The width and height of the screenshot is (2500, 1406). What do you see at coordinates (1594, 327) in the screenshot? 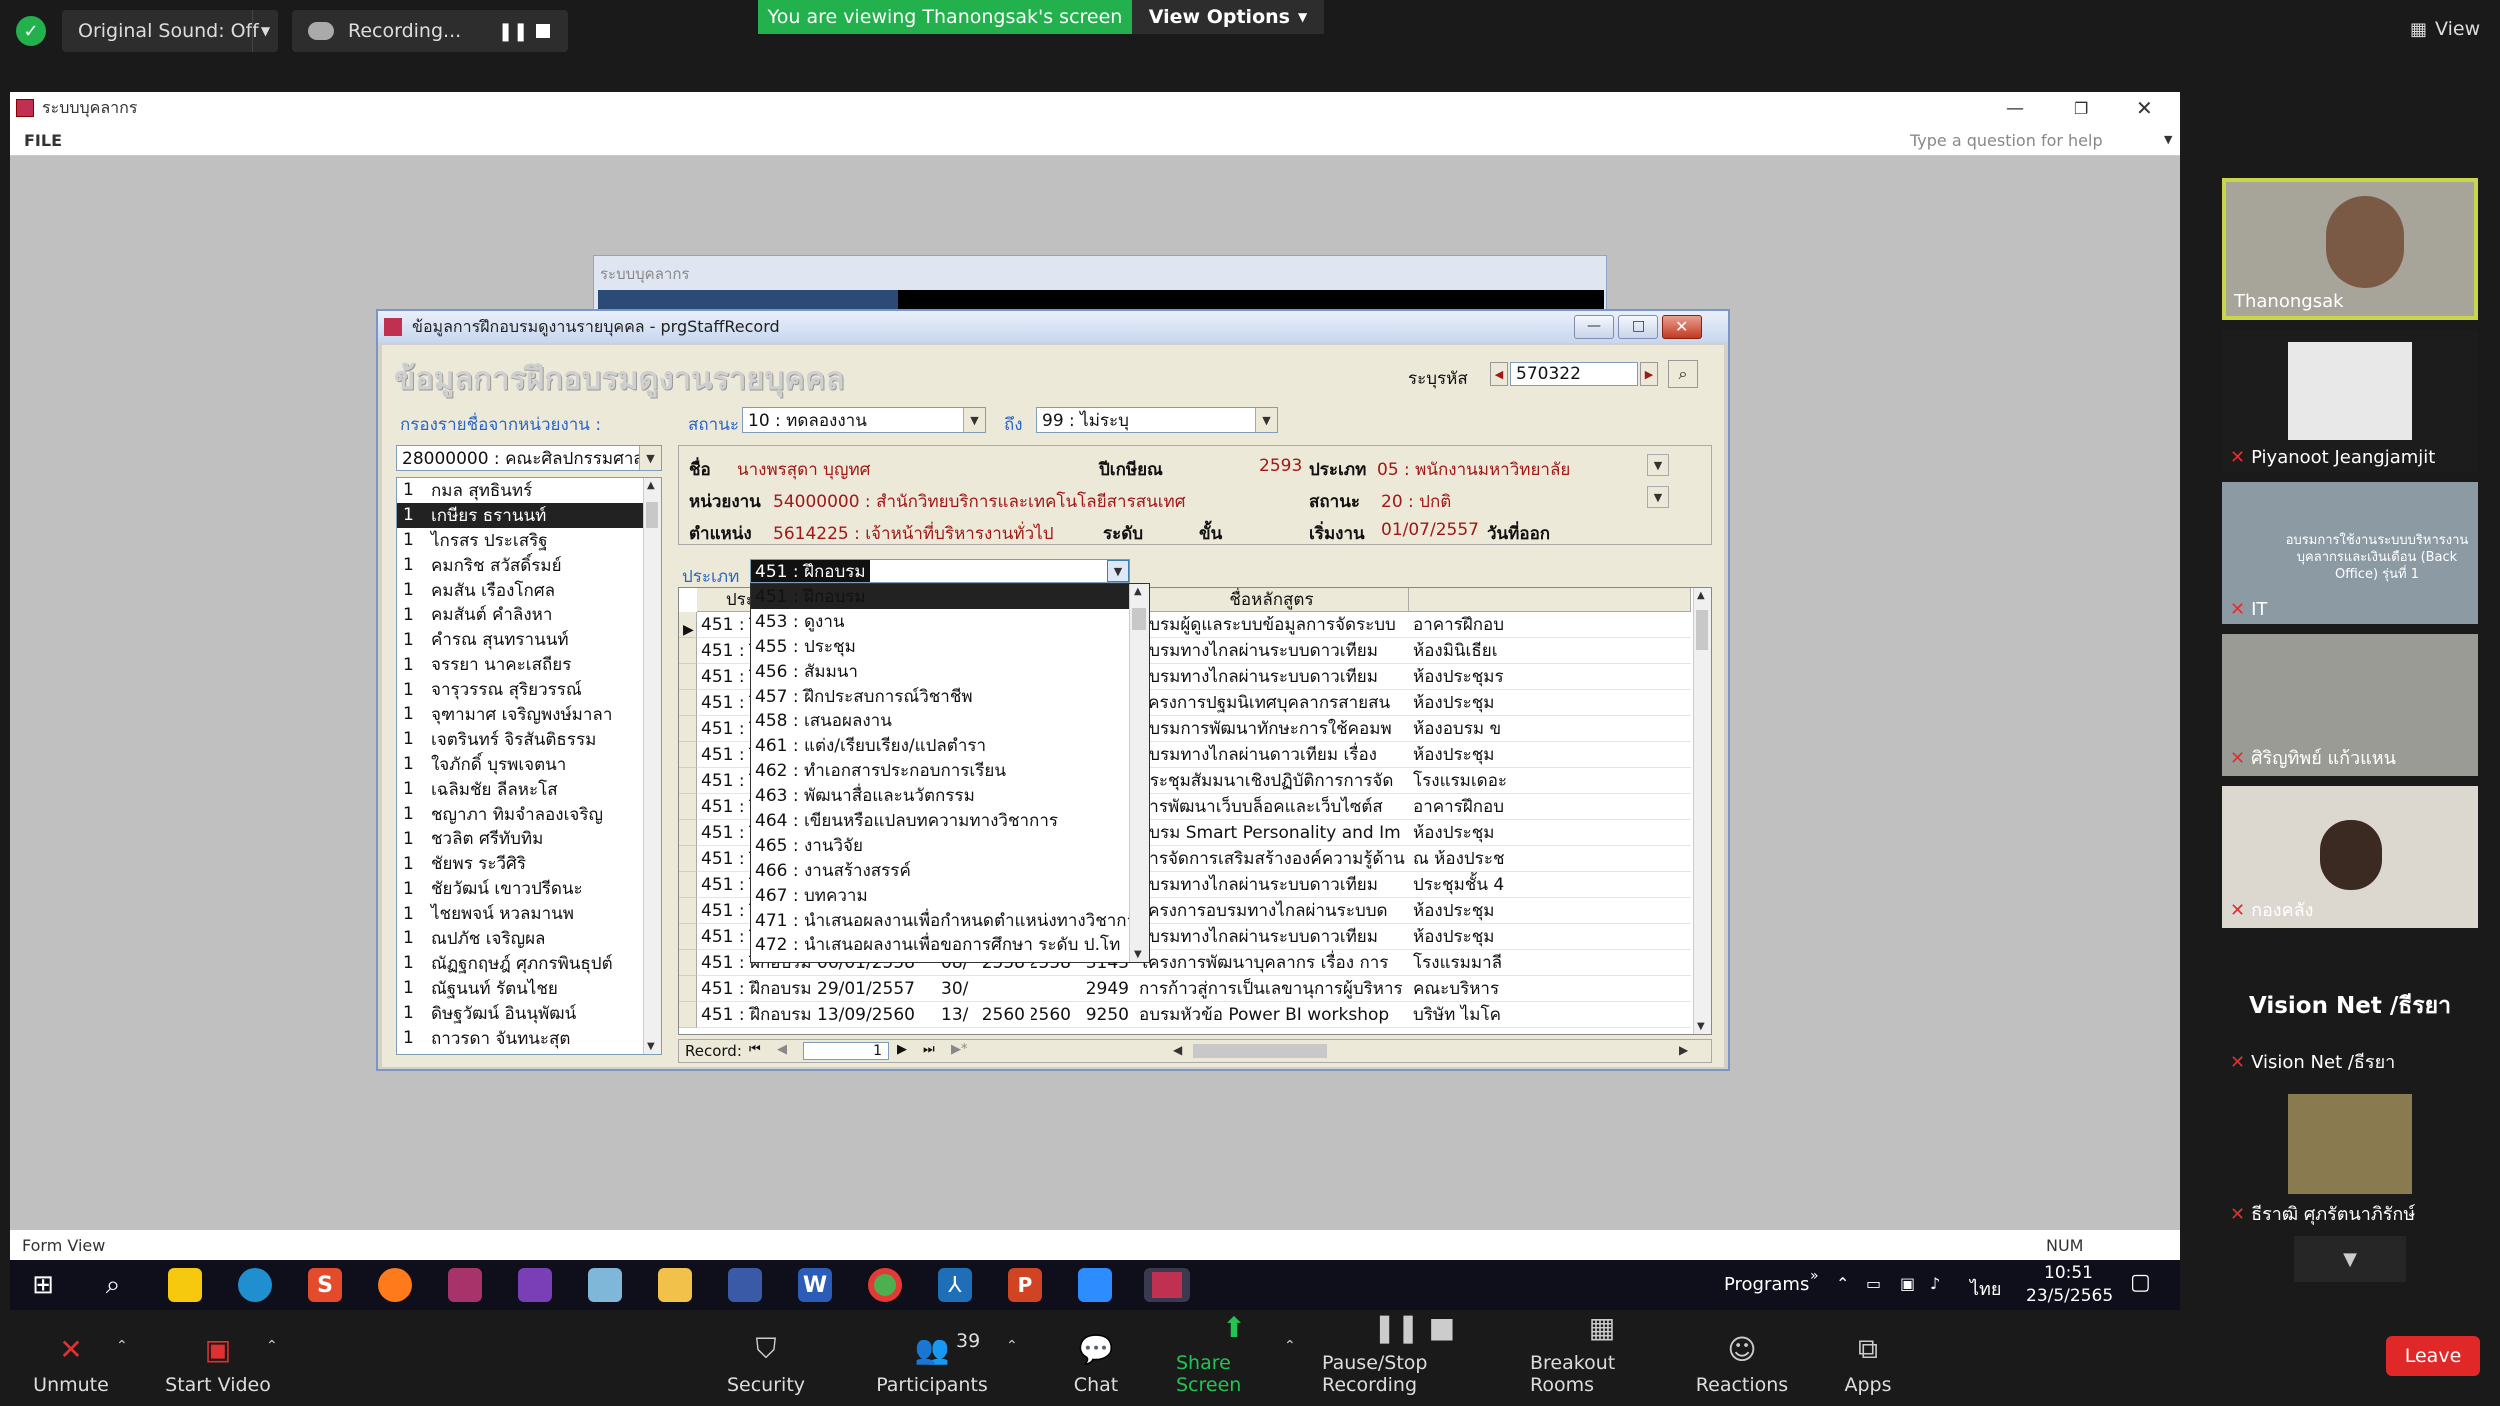
I see `form-minimize-button: —` at bounding box center [1594, 327].